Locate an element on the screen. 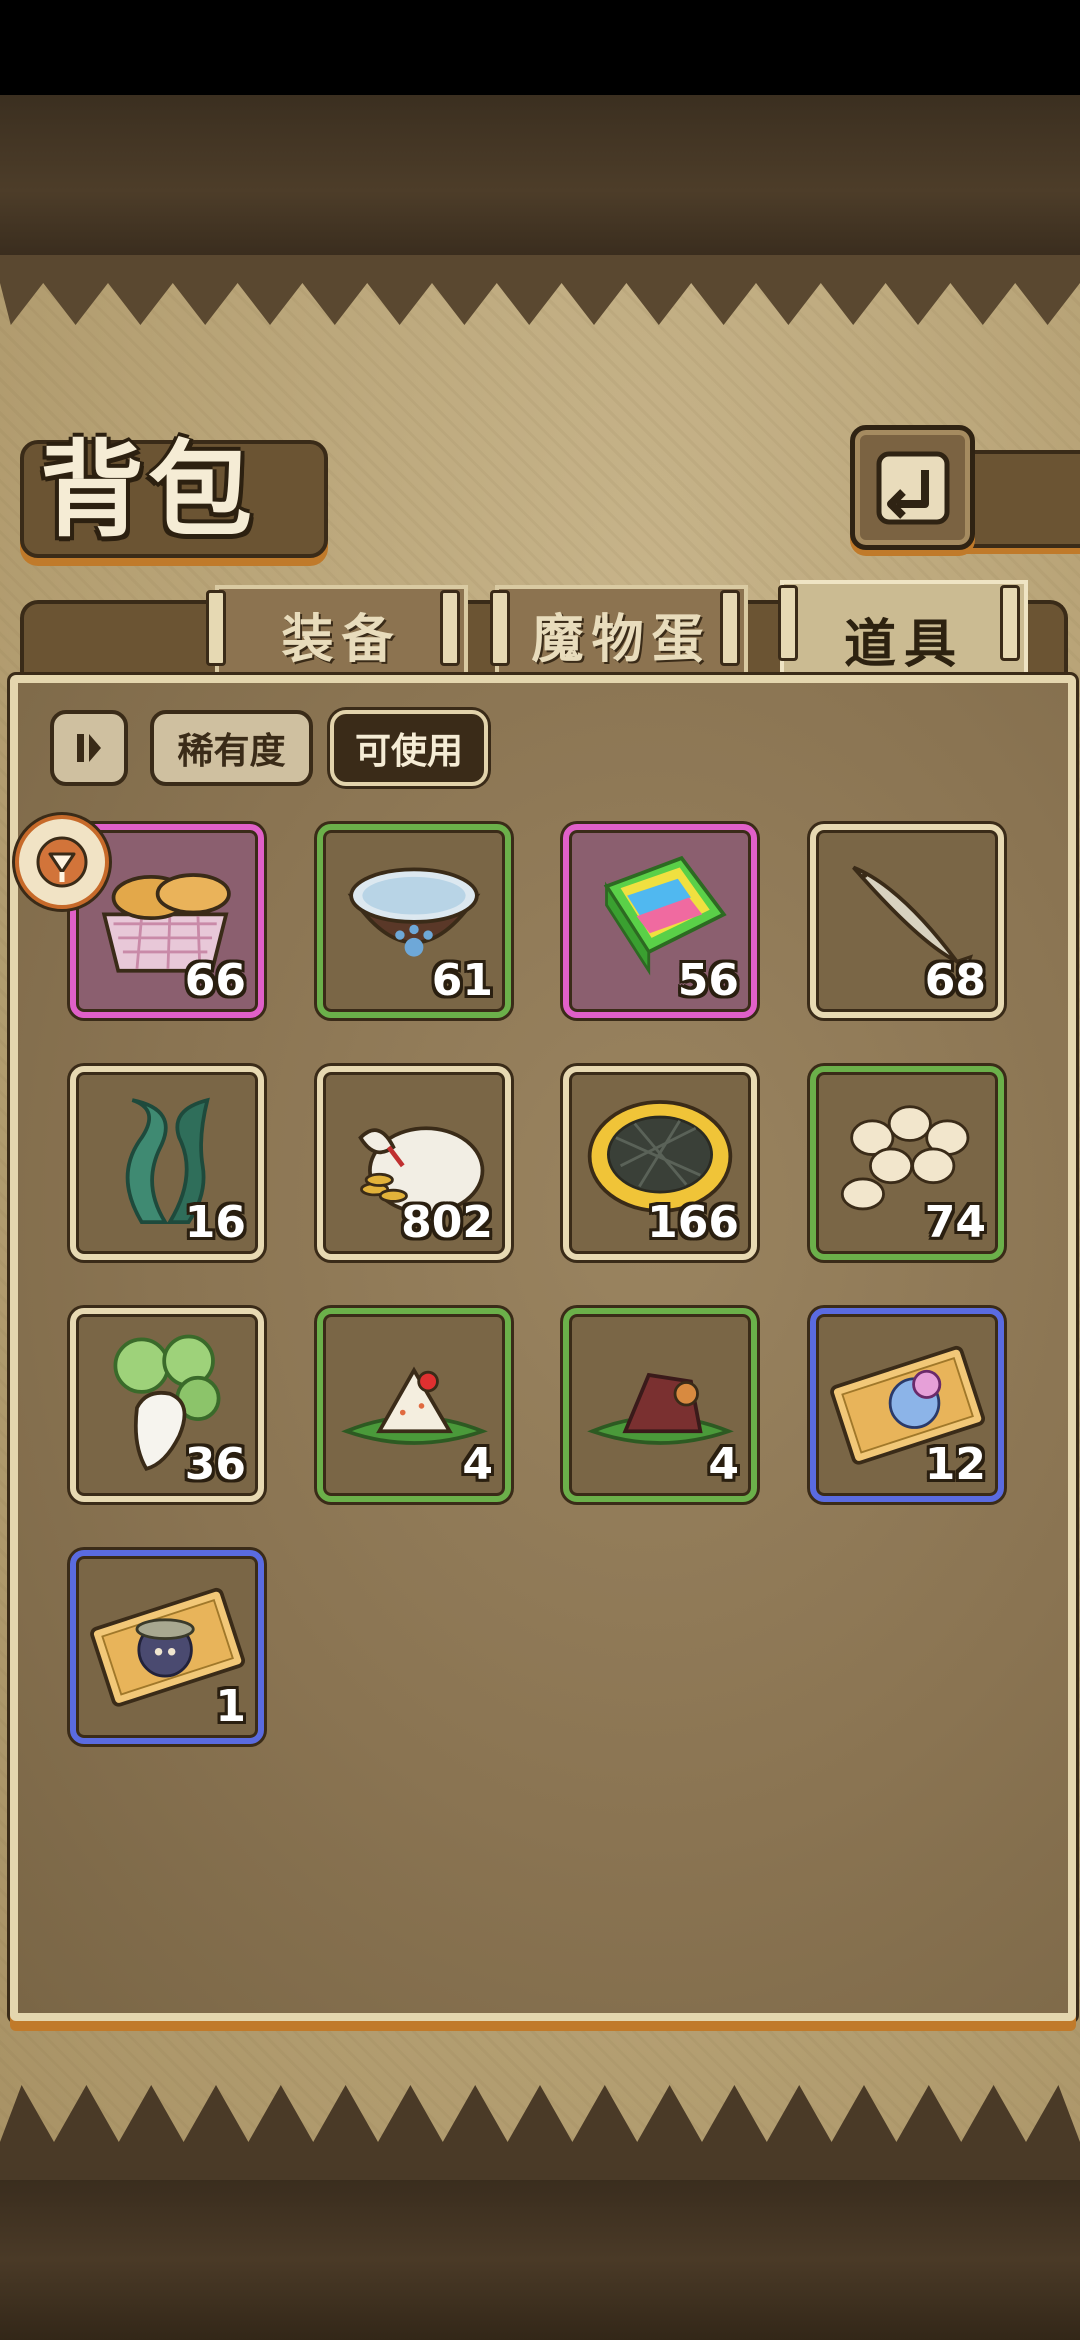 This screenshot has width=1080, height=2340. item-slot: 1 is located at coordinates (167, 1647).